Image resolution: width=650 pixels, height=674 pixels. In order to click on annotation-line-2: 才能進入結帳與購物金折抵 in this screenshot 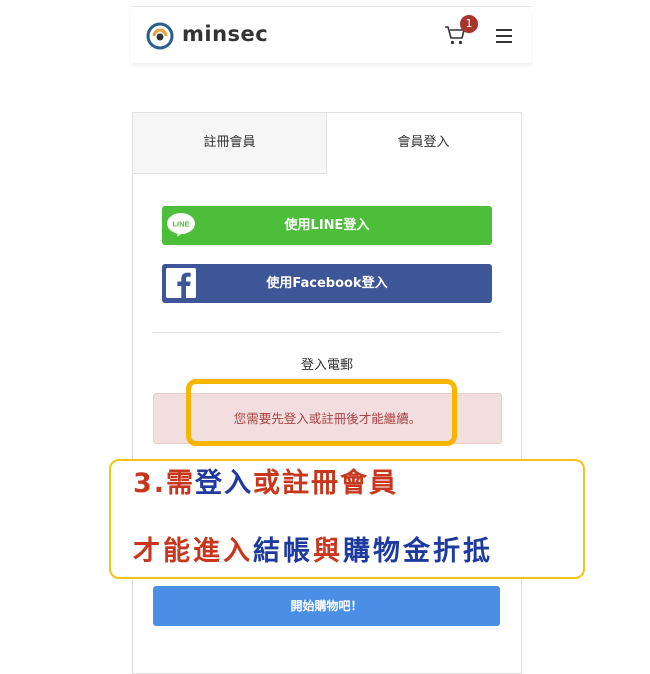, I will do `click(313, 552)`.